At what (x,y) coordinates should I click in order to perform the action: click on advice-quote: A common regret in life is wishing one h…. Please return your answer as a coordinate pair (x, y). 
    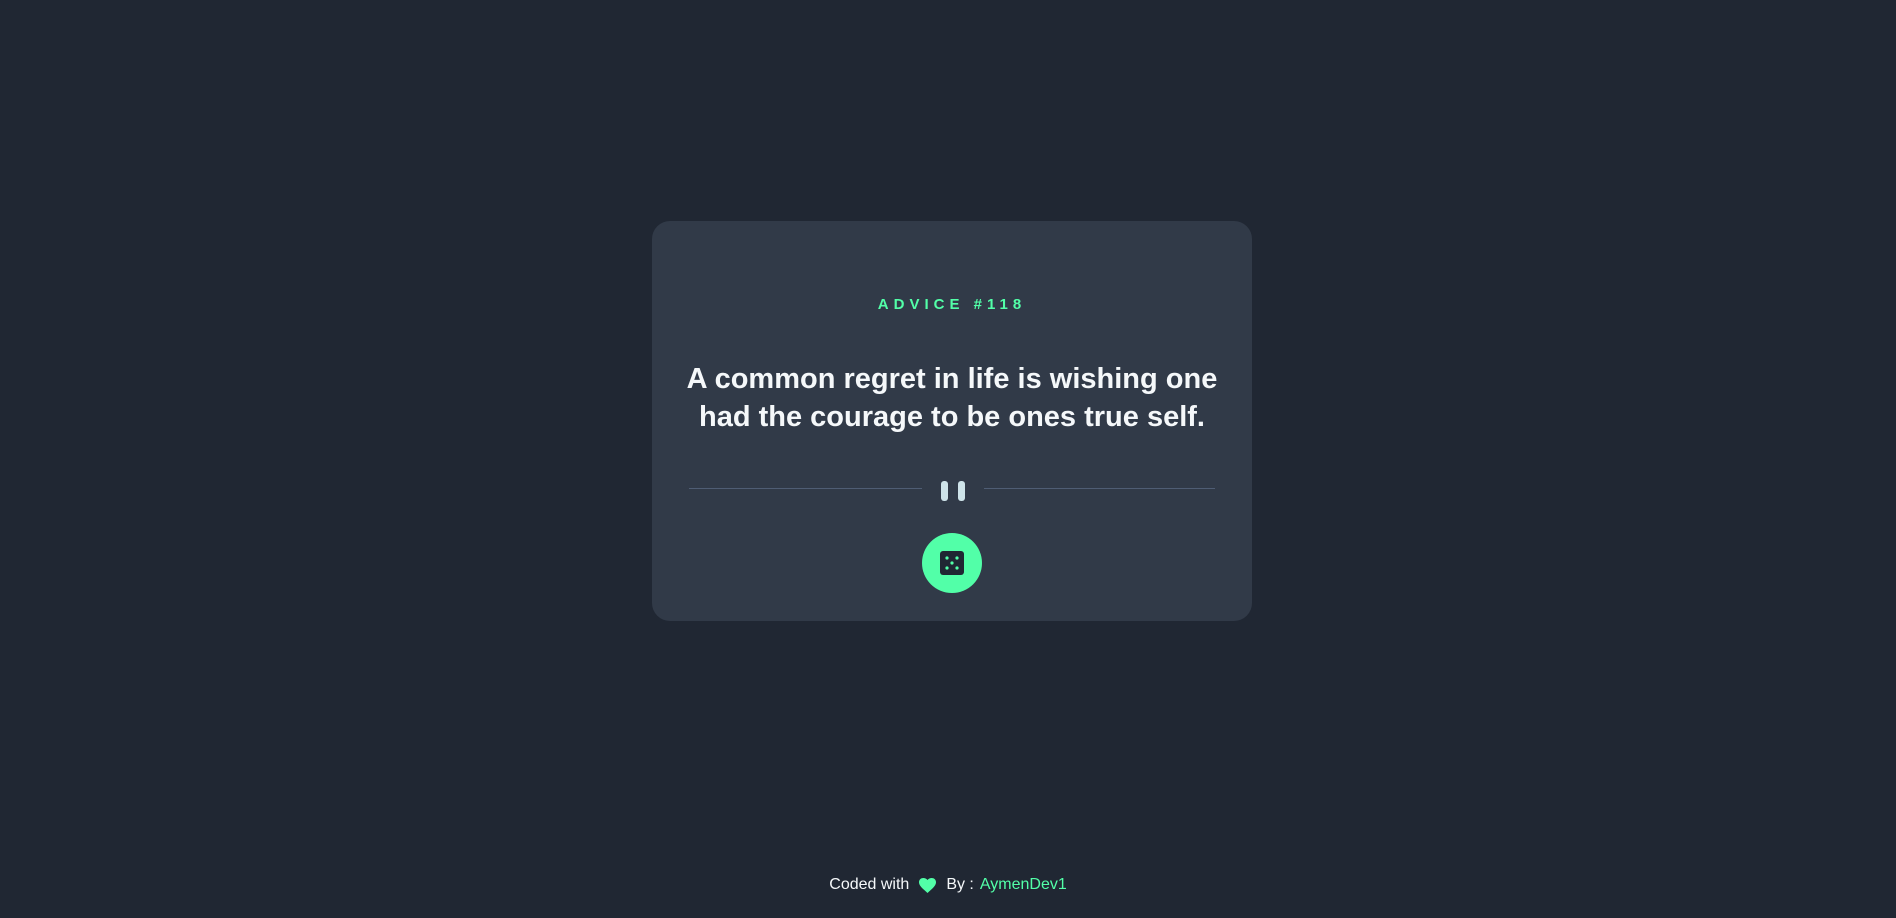
    Looking at the image, I should click on (952, 398).